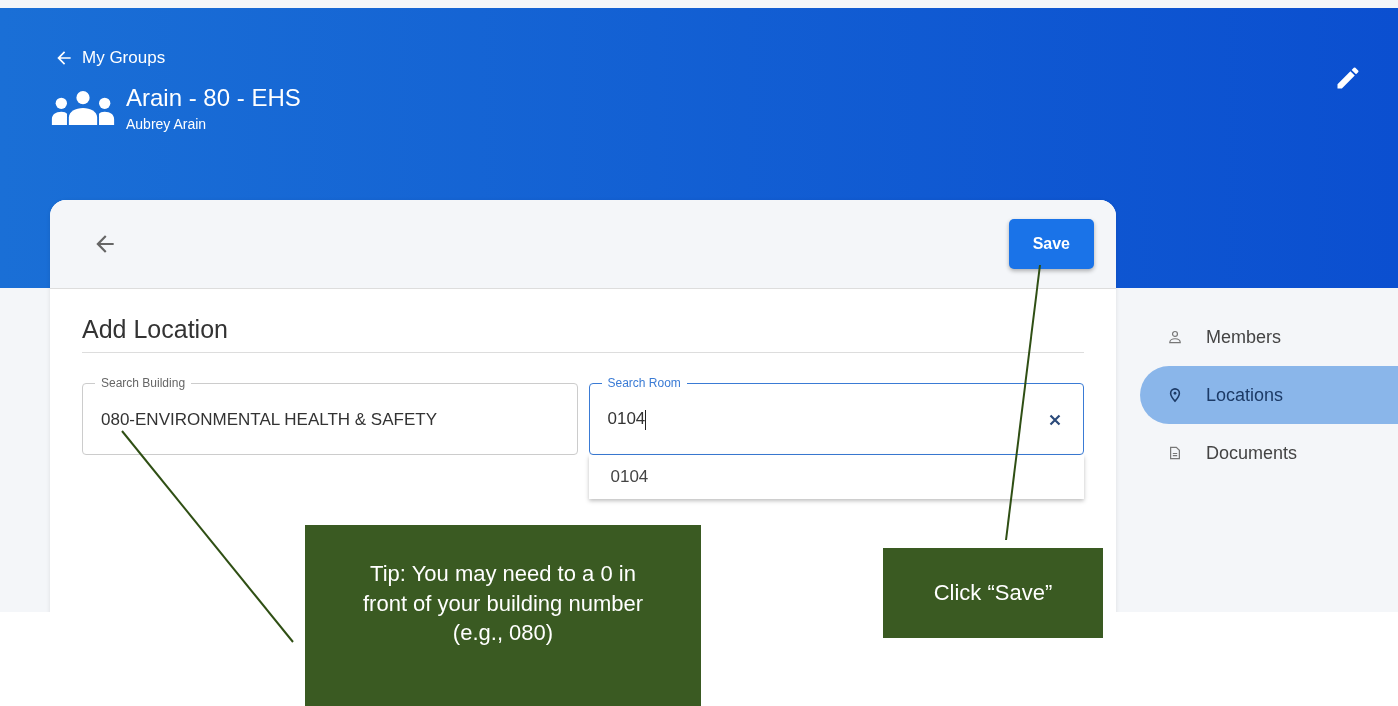 The height and width of the screenshot is (706, 1398). Describe the element at coordinates (726, 58) in the screenshot. I see `back-link: My Groups` at that location.